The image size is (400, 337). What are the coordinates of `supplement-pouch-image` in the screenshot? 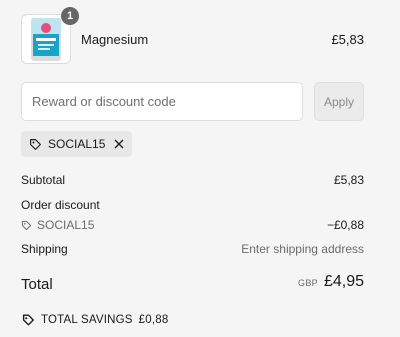 It's located at (46, 39).